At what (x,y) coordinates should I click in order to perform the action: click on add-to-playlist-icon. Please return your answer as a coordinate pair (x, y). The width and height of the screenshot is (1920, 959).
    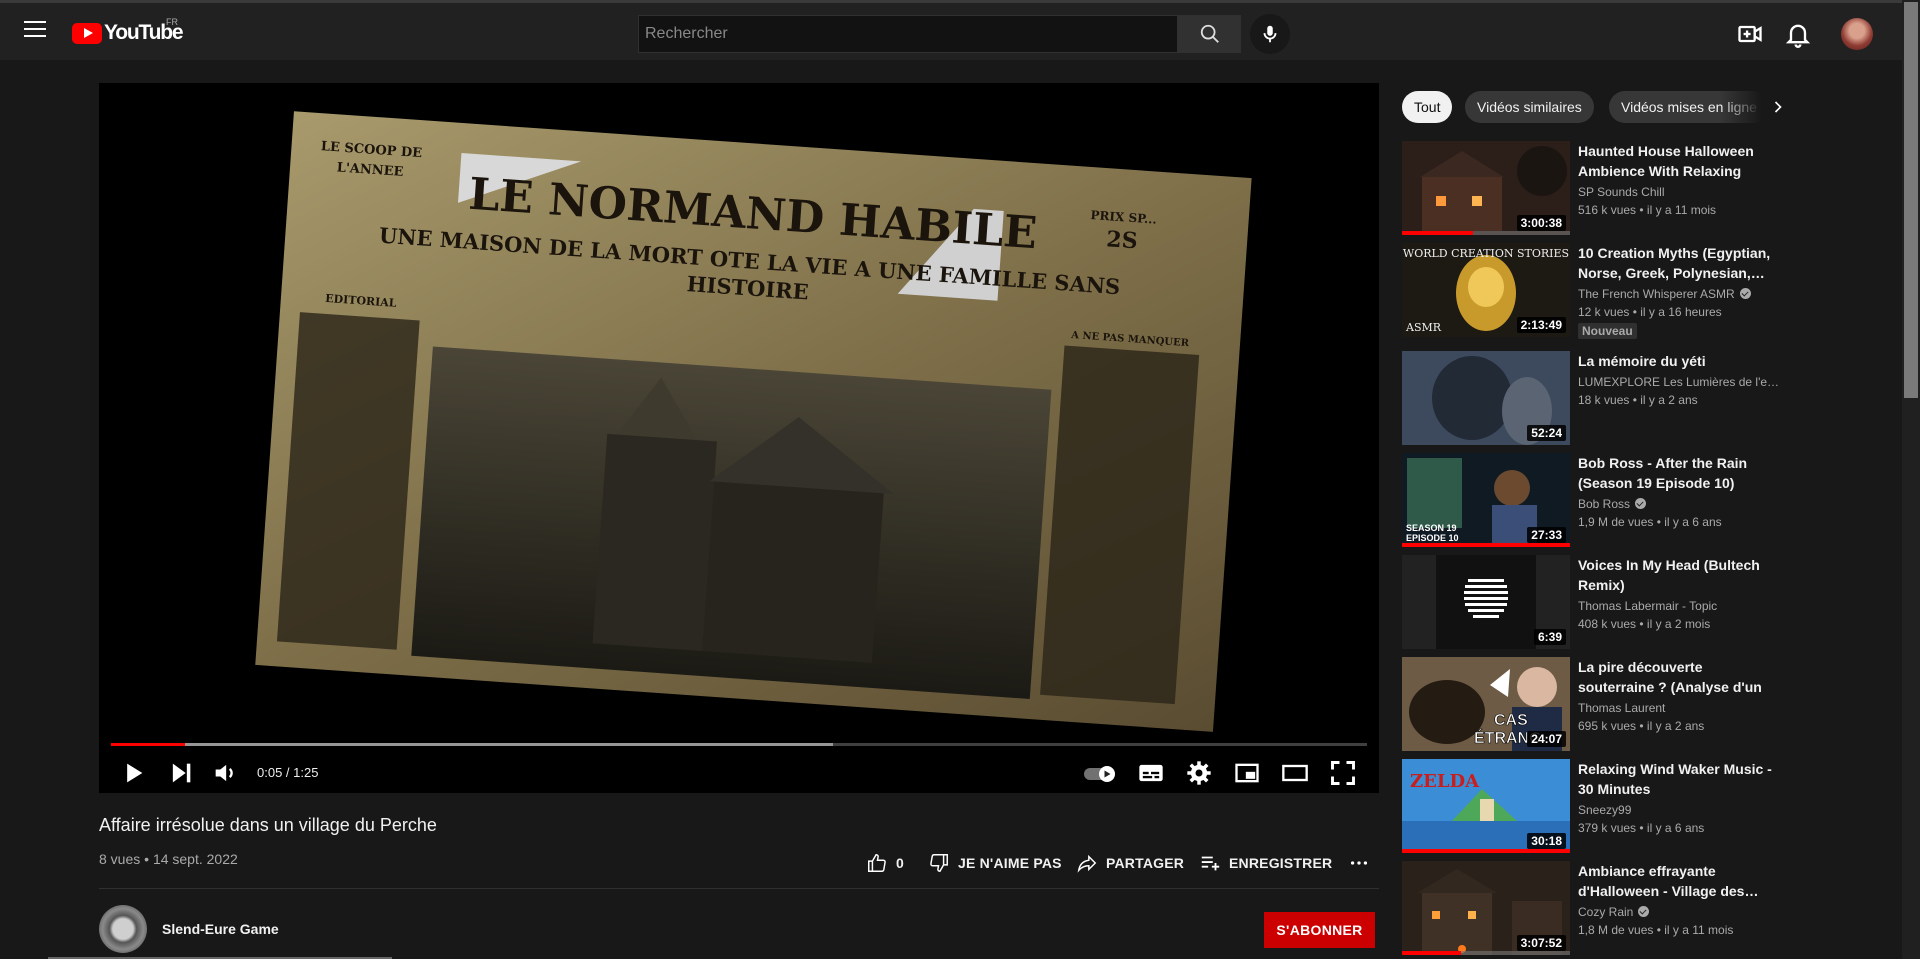
    Looking at the image, I should click on (1210, 863).